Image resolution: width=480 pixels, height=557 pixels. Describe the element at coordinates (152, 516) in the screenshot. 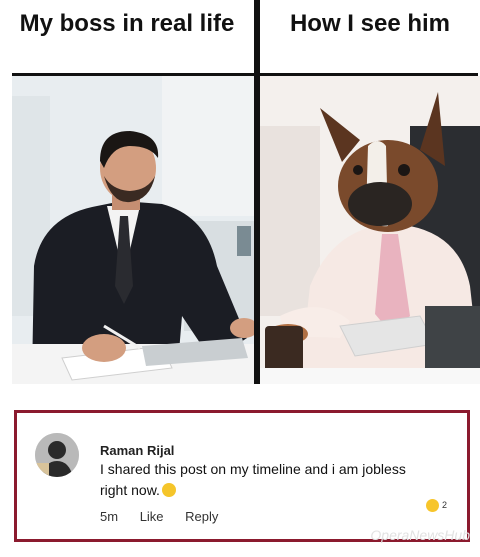

I see `like-button: Like` at that location.